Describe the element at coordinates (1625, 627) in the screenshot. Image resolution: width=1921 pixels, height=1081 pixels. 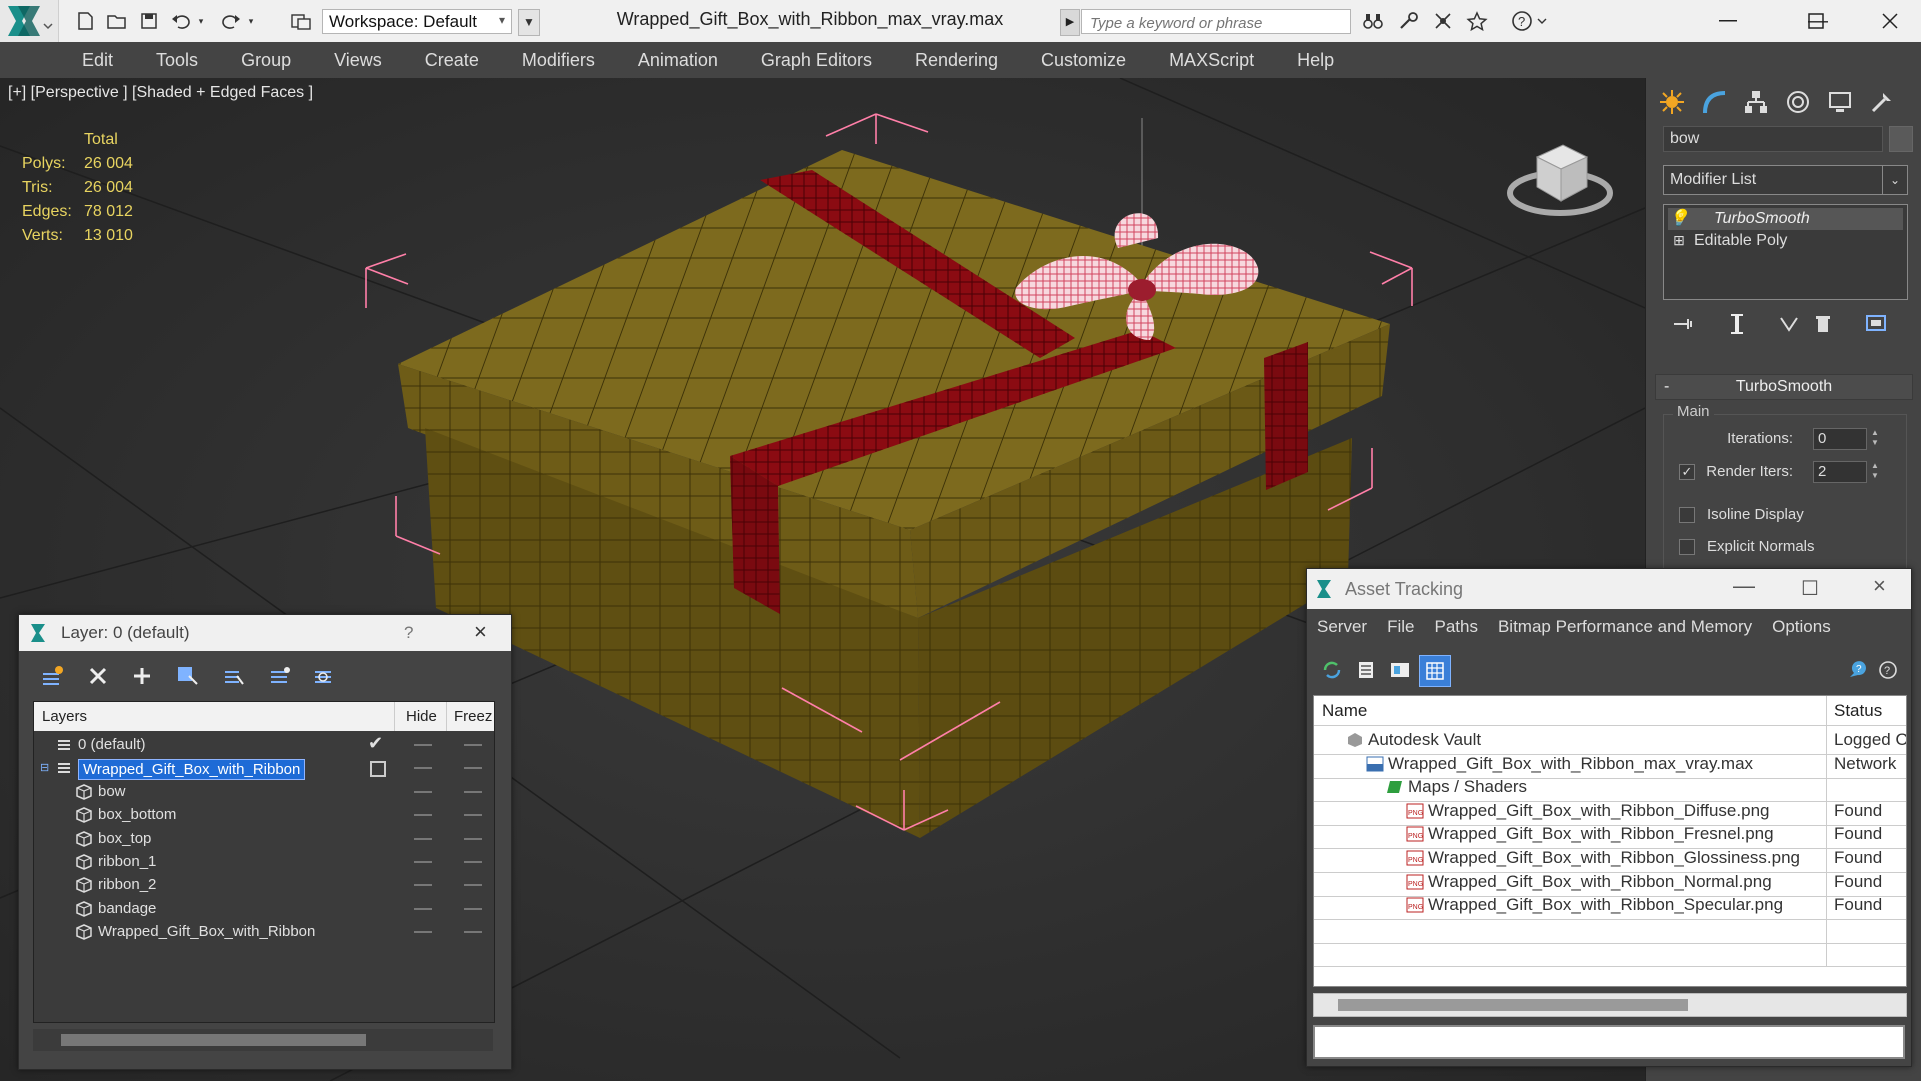
I see `menu-bitmap-performance: Bitmap Performance and Memory` at that location.